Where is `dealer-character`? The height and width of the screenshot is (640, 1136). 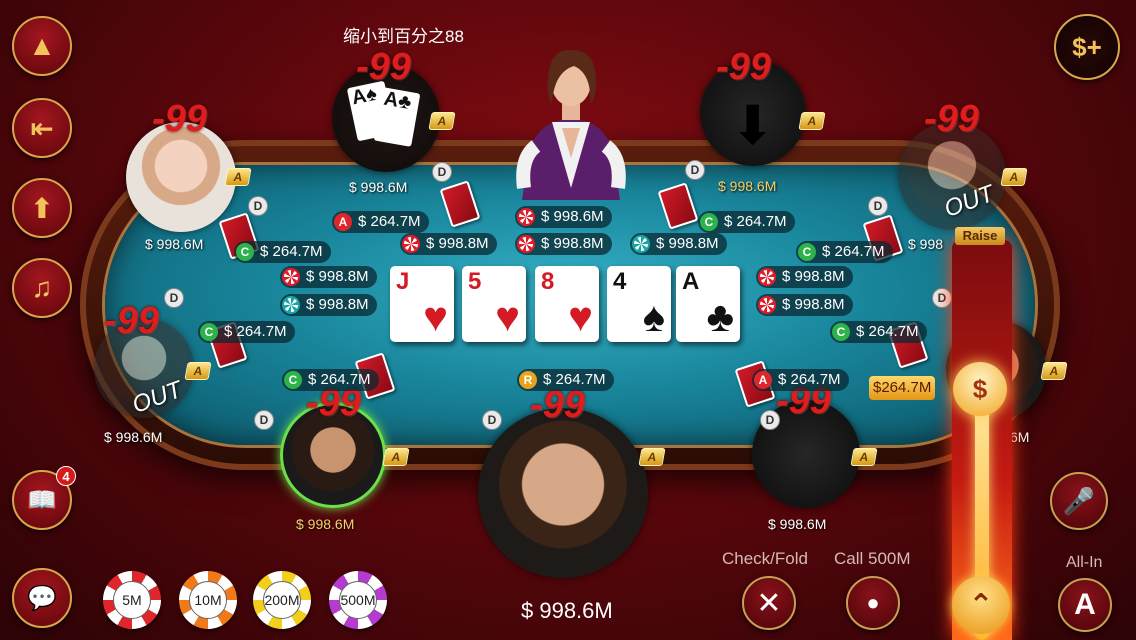 dealer-character is located at coordinates (571, 124).